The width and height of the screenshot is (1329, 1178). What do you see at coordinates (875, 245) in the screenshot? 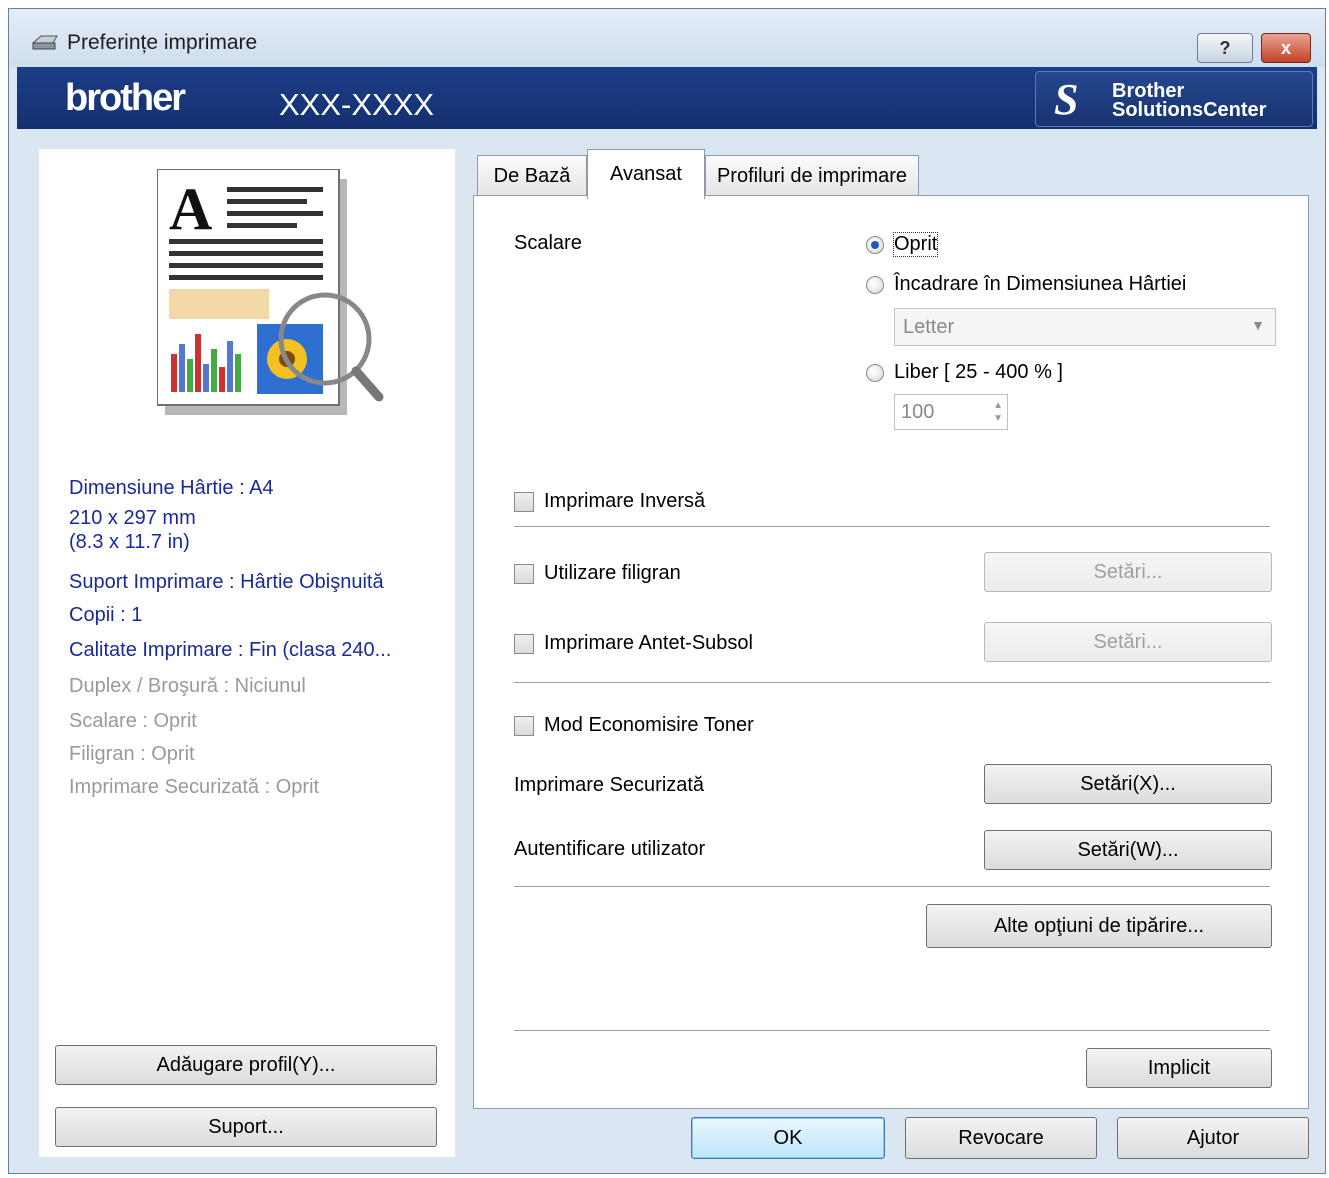
I see `scaling-off-radio` at bounding box center [875, 245].